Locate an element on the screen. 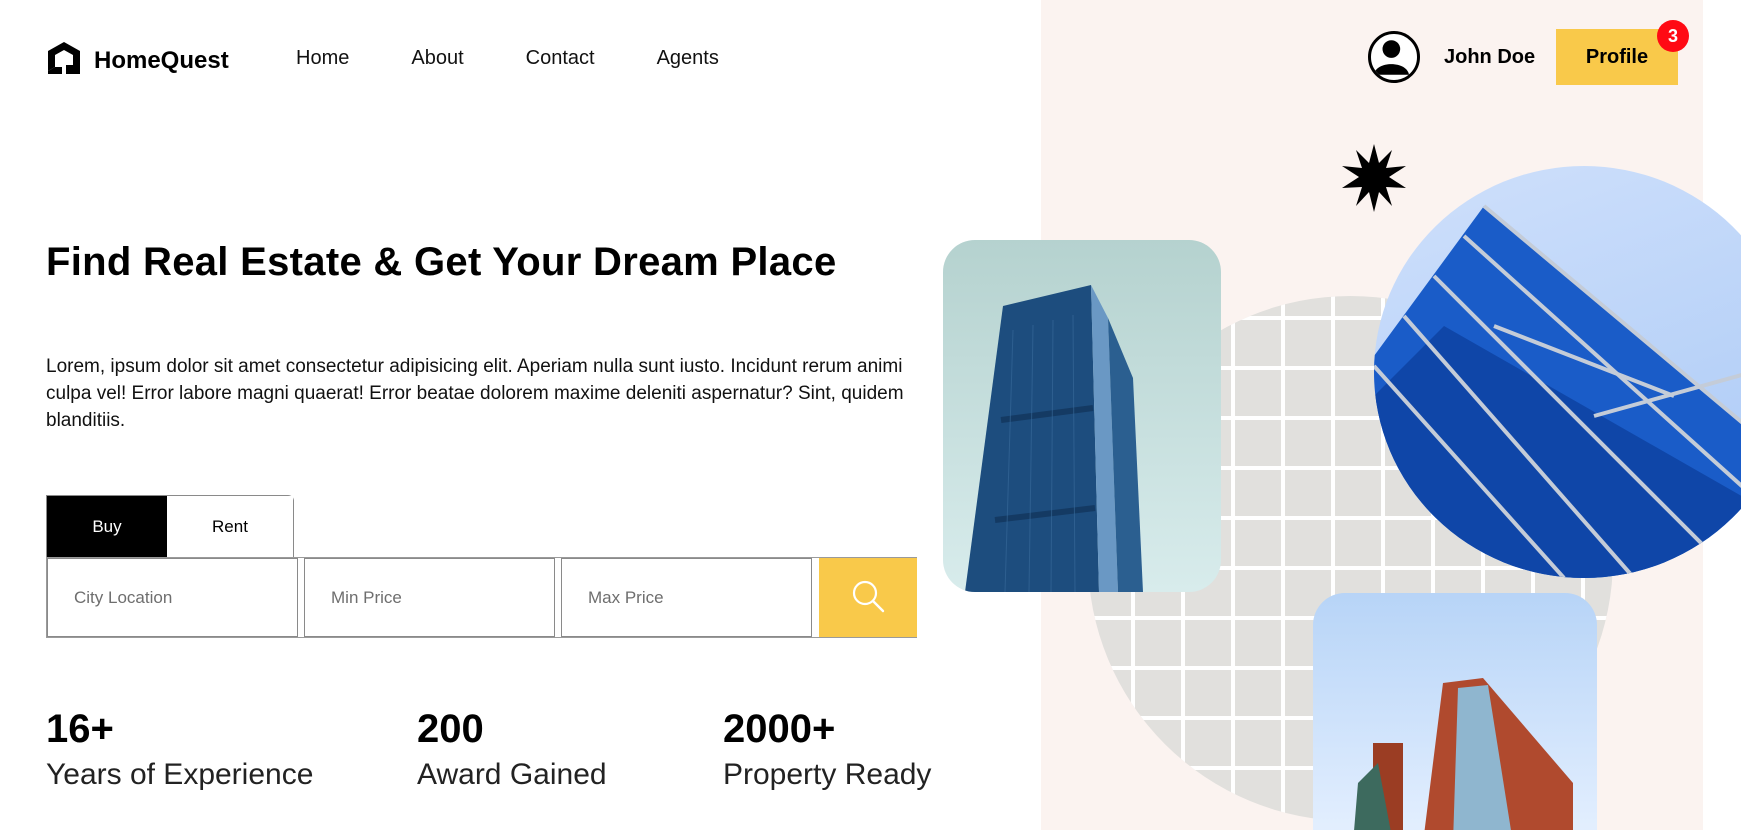  city-field is located at coordinates (172, 597).